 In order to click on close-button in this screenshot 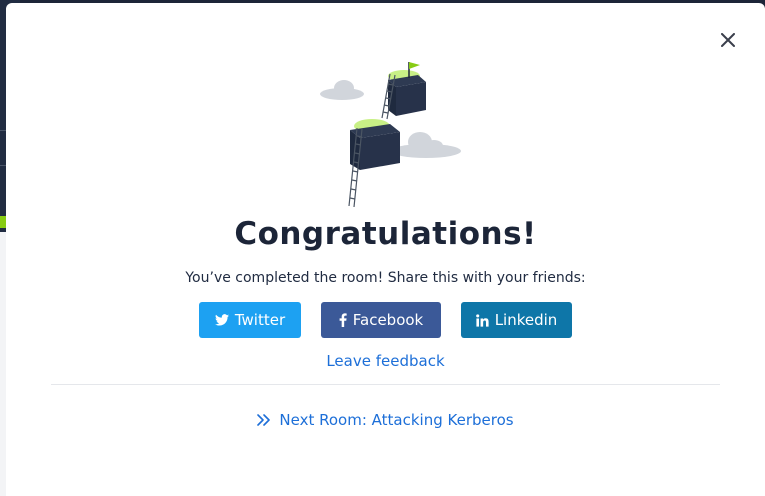, I will do `click(728, 40)`.